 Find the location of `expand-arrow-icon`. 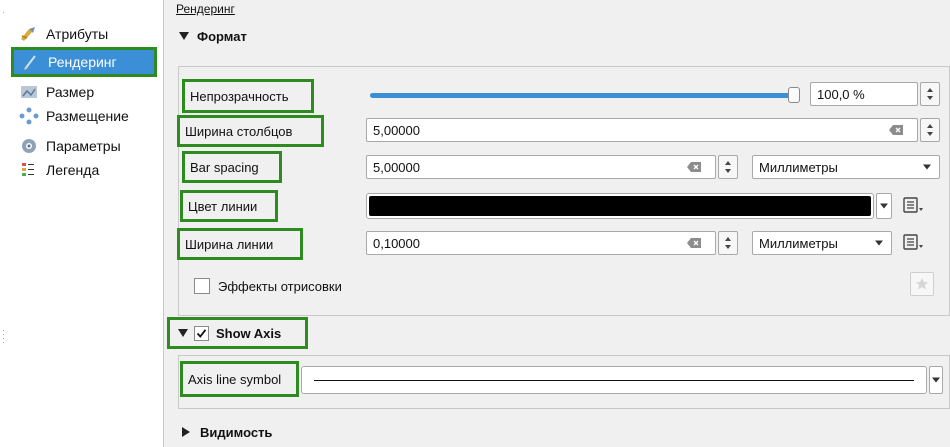

expand-arrow-icon is located at coordinates (186, 432).